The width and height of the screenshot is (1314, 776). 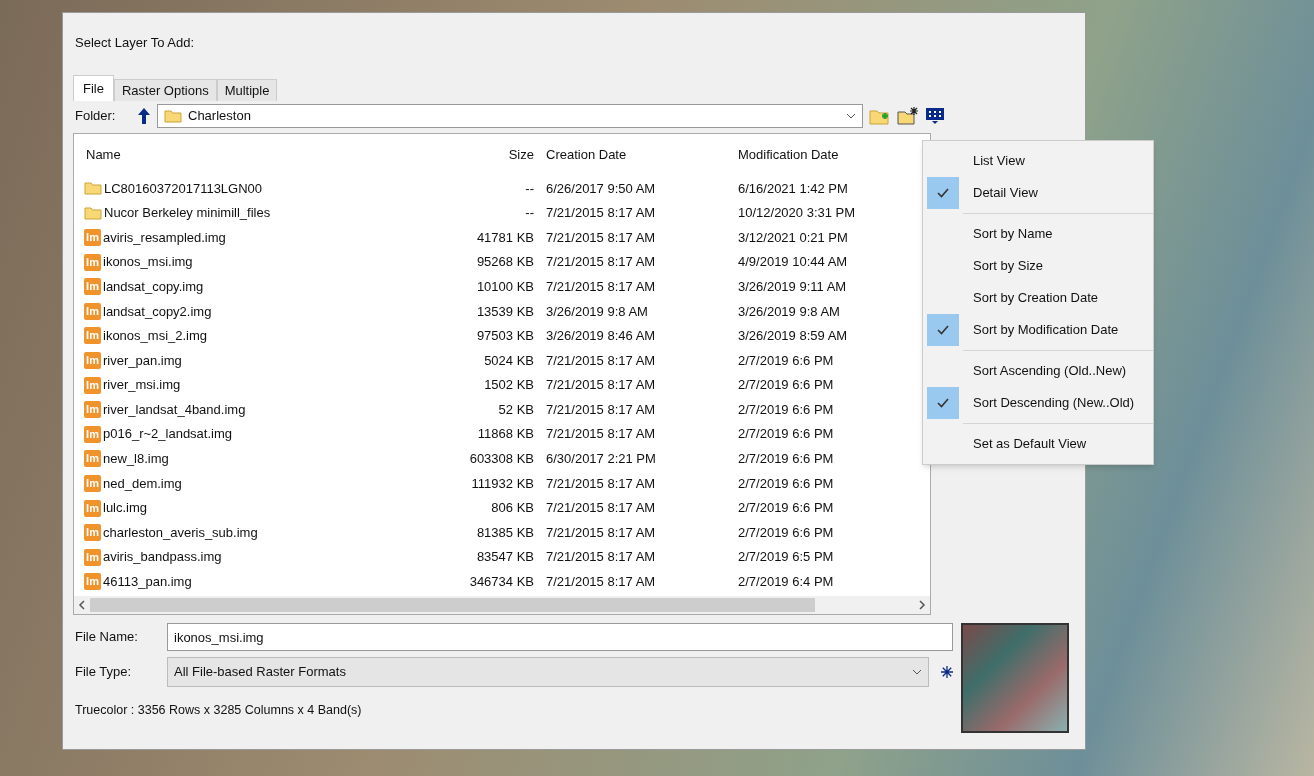 What do you see at coordinates (103, 672) in the screenshot?
I see `file-type-label: File Type:` at bounding box center [103, 672].